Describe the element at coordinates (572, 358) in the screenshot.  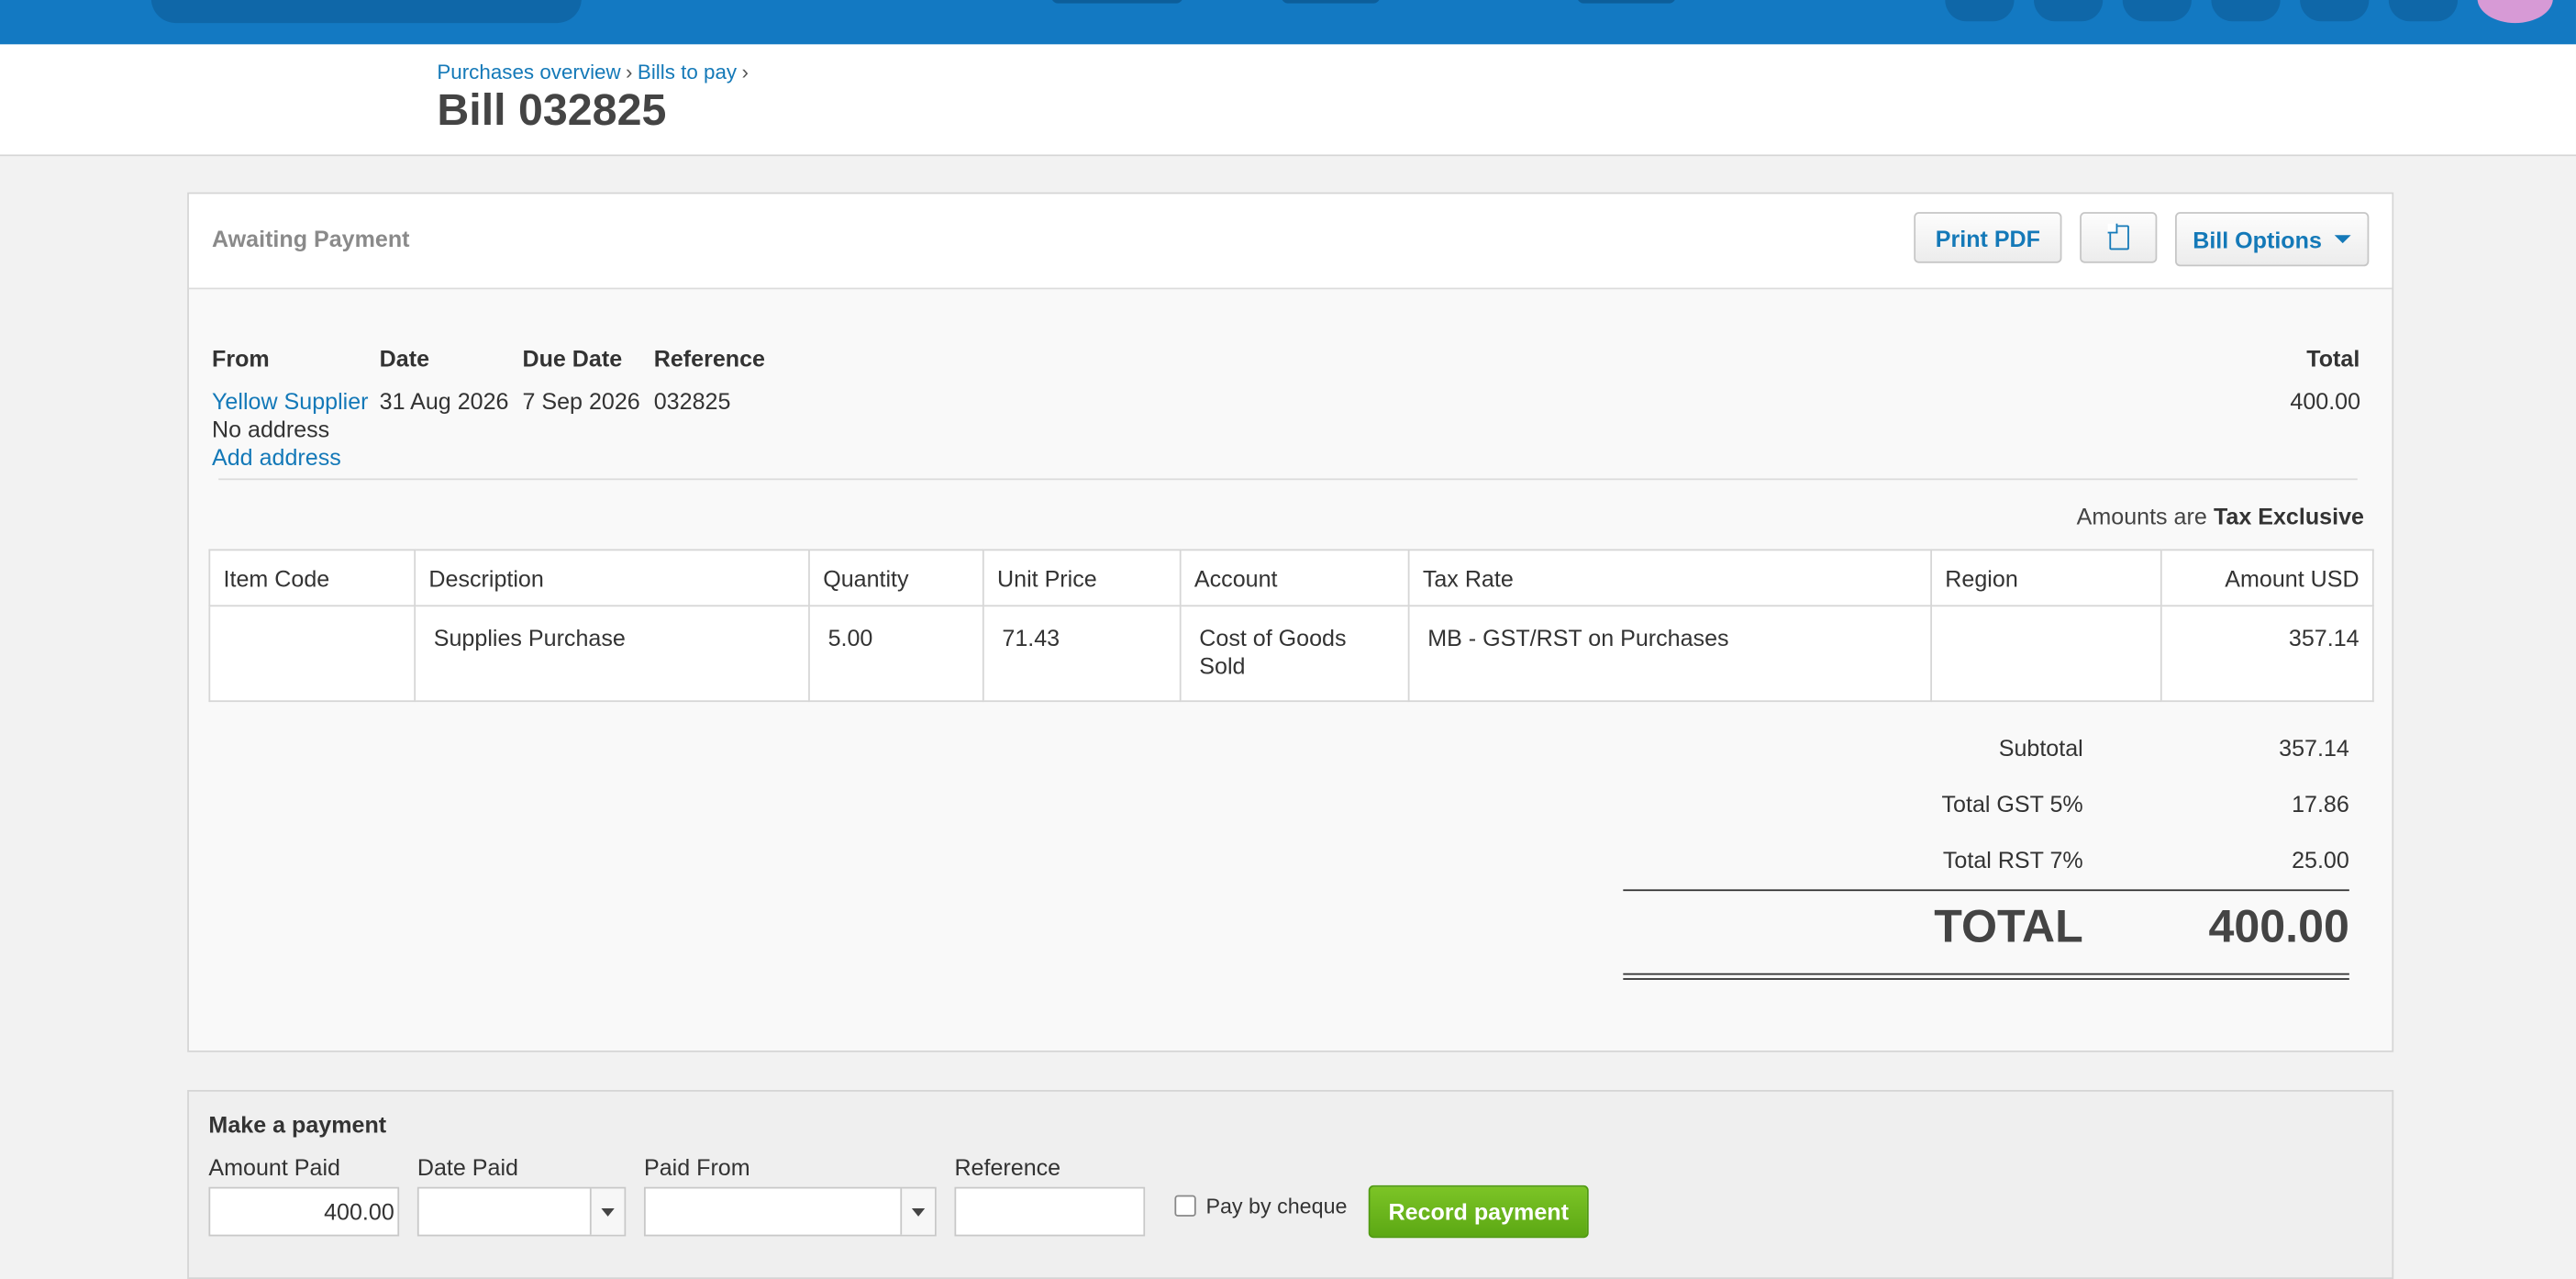
I see `due-date-header: Due Date` at that location.